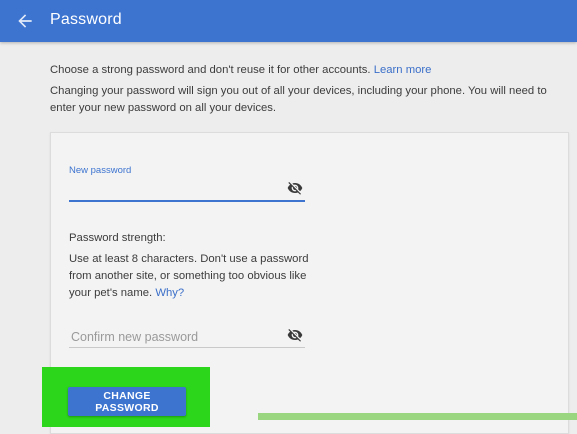 The image size is (577, 434). Describe the element at coordinates (25, 21) in the screenshot. I see `arrow-back-icon` at that location.